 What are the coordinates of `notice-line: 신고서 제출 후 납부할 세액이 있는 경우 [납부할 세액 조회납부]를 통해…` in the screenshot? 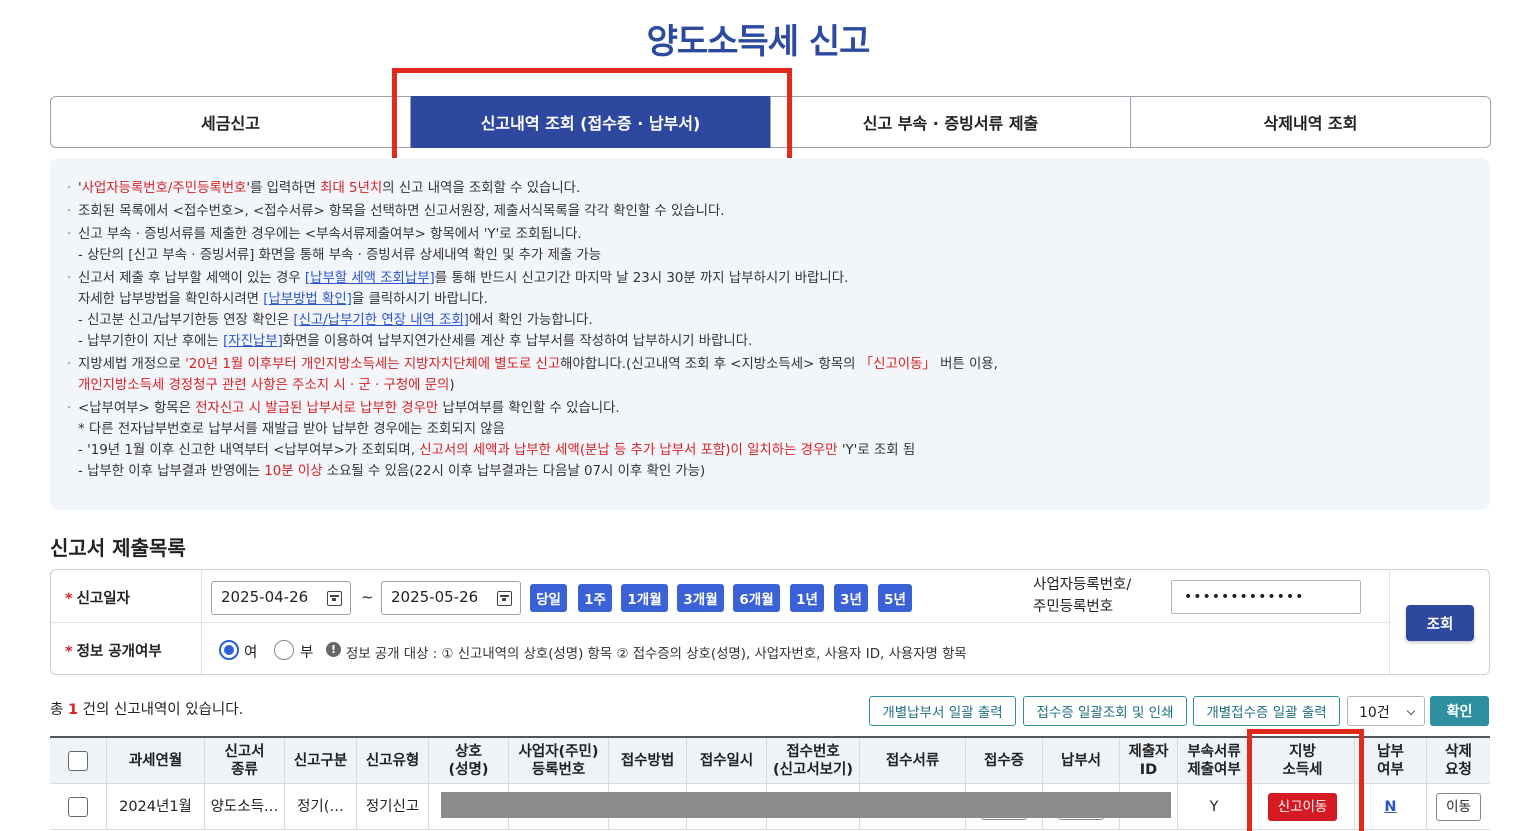 It's located at (778, 278).